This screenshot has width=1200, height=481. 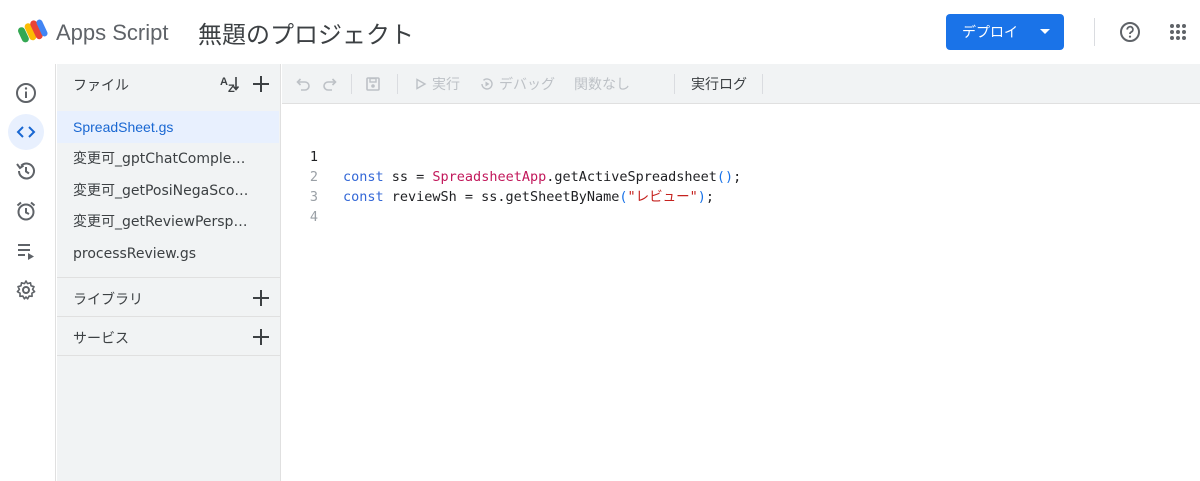 I want to click on chevron-down-icon, so click(x=1045, y=31).